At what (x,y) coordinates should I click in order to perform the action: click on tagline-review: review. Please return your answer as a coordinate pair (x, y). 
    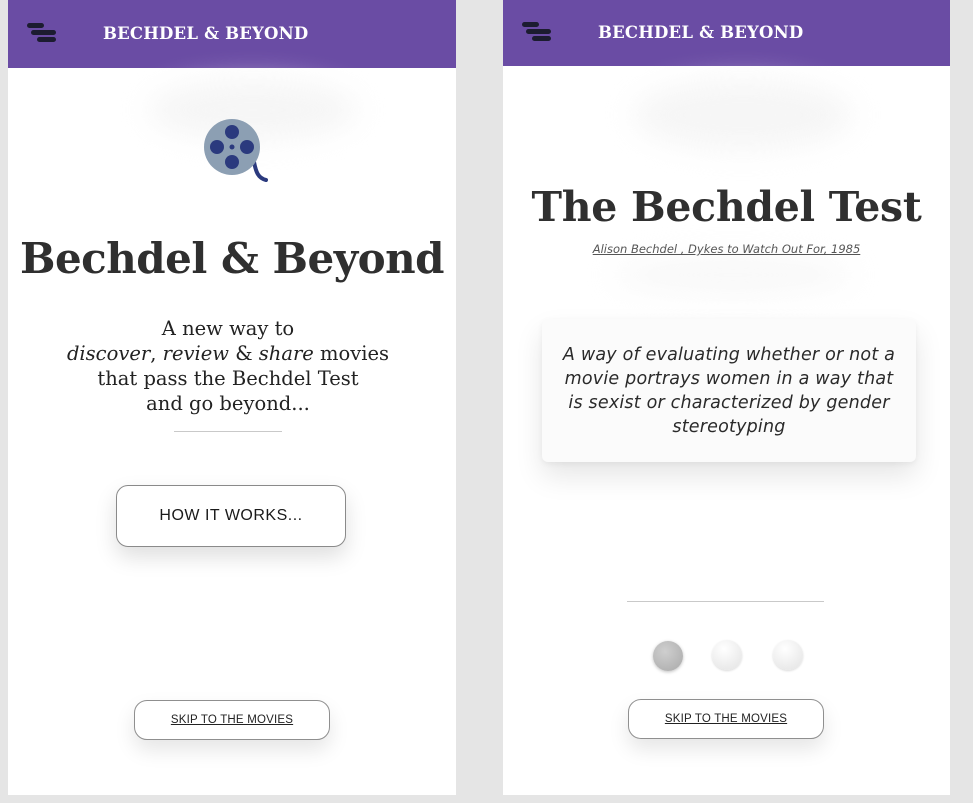
    Looking at the image, I should click on (195, 353).